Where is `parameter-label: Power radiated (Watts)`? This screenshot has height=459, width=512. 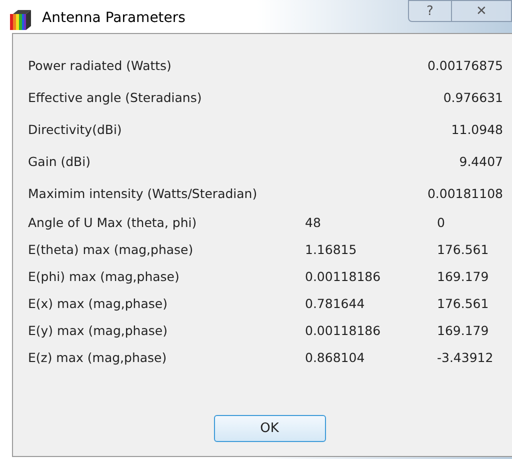
parameter-label: Power radiated (Watts) is located at coordinates (100, 65).